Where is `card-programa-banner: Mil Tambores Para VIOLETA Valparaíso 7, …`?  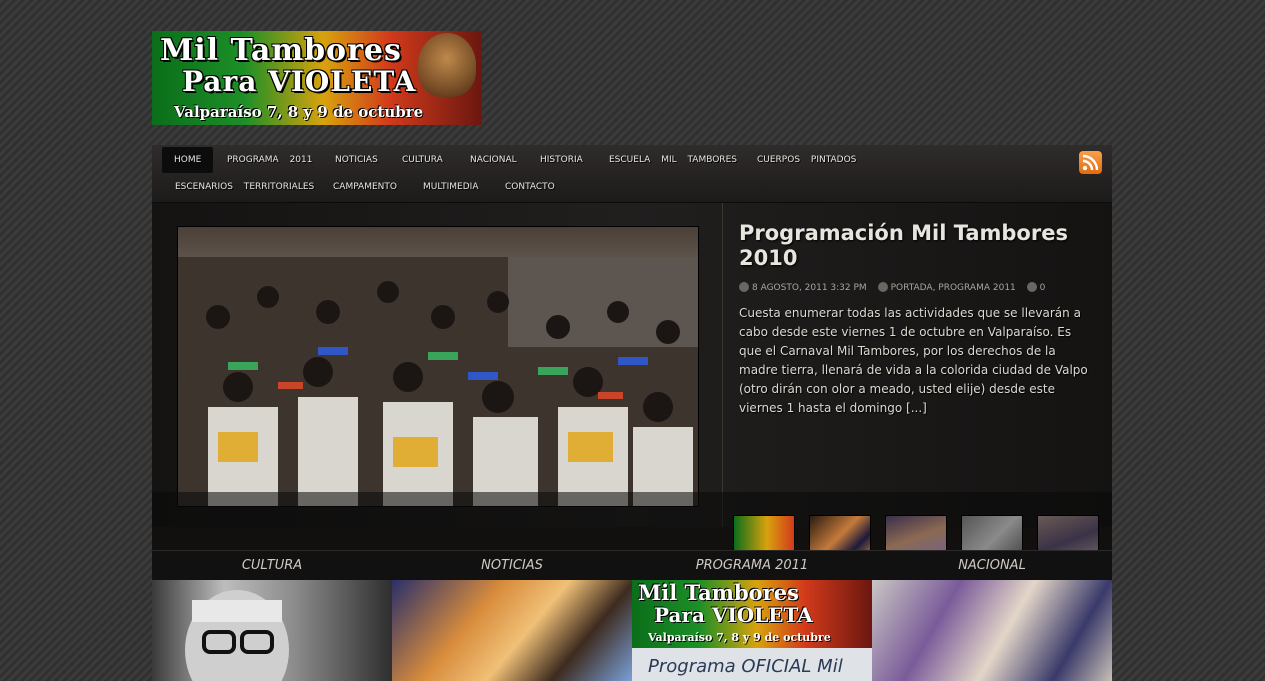
card-programa-banner: Mil Tambores Para VIOLETA Valparaíso 7, … is located at coordinates (752, 614).